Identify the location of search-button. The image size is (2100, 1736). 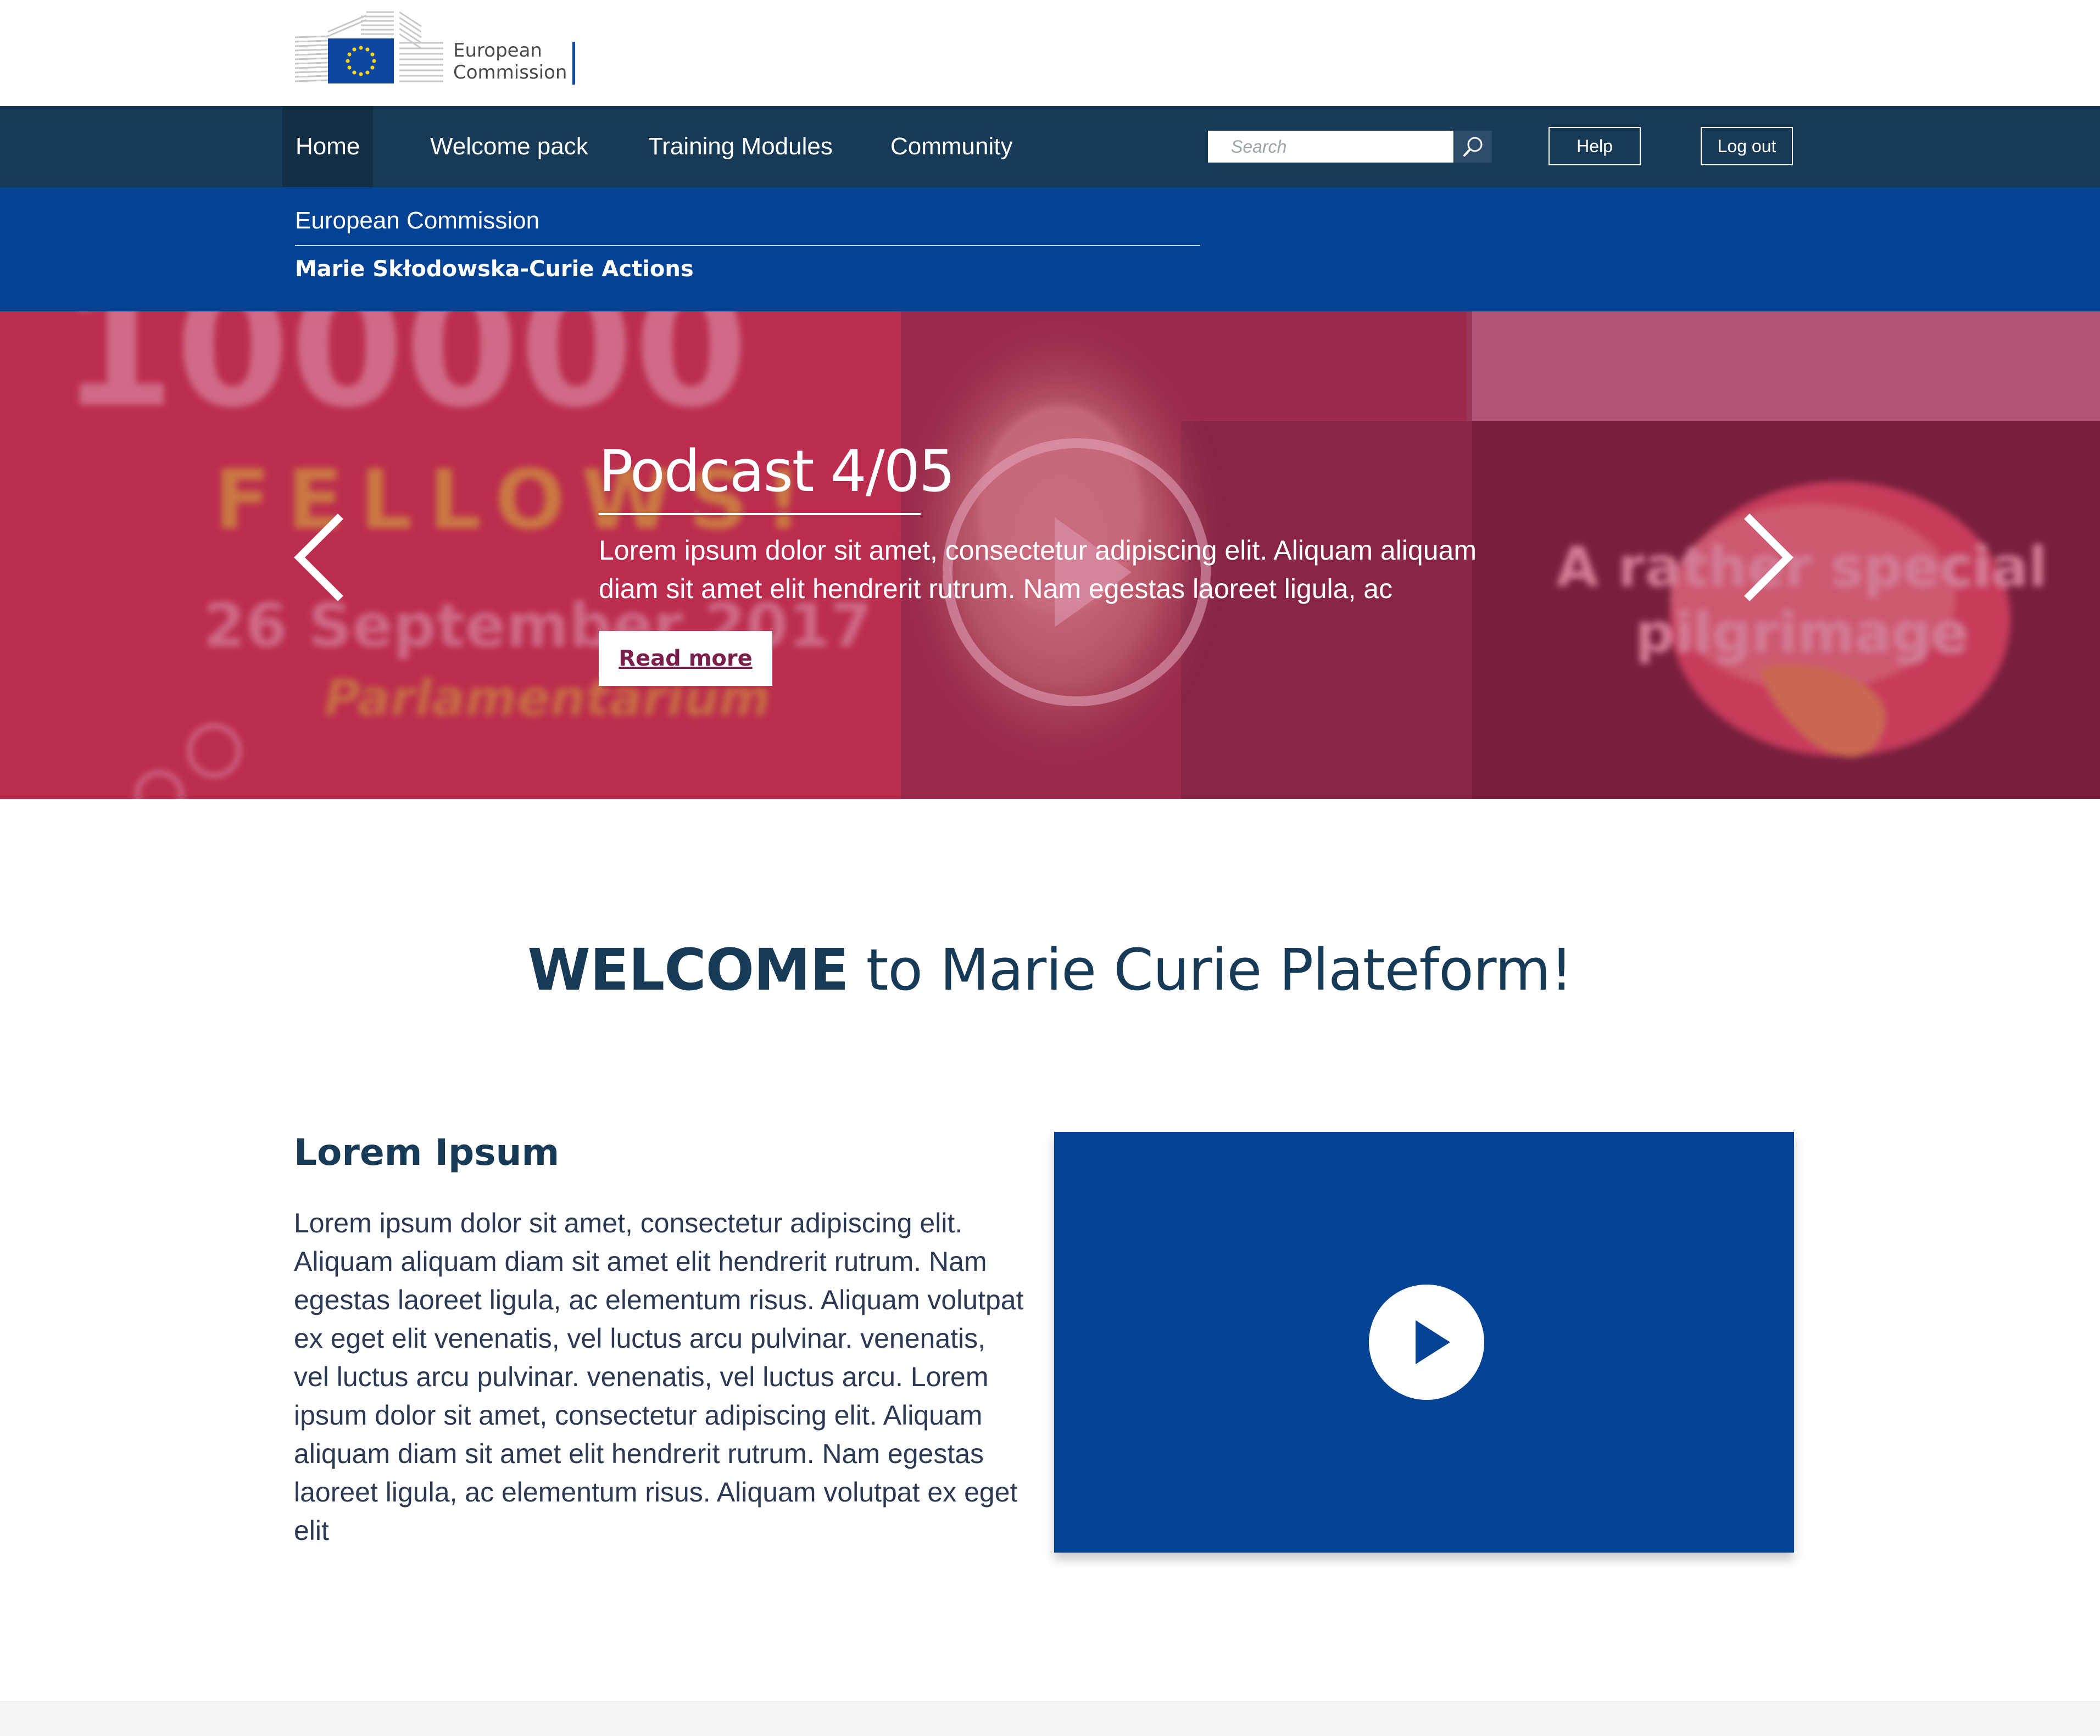
(1473, 147).